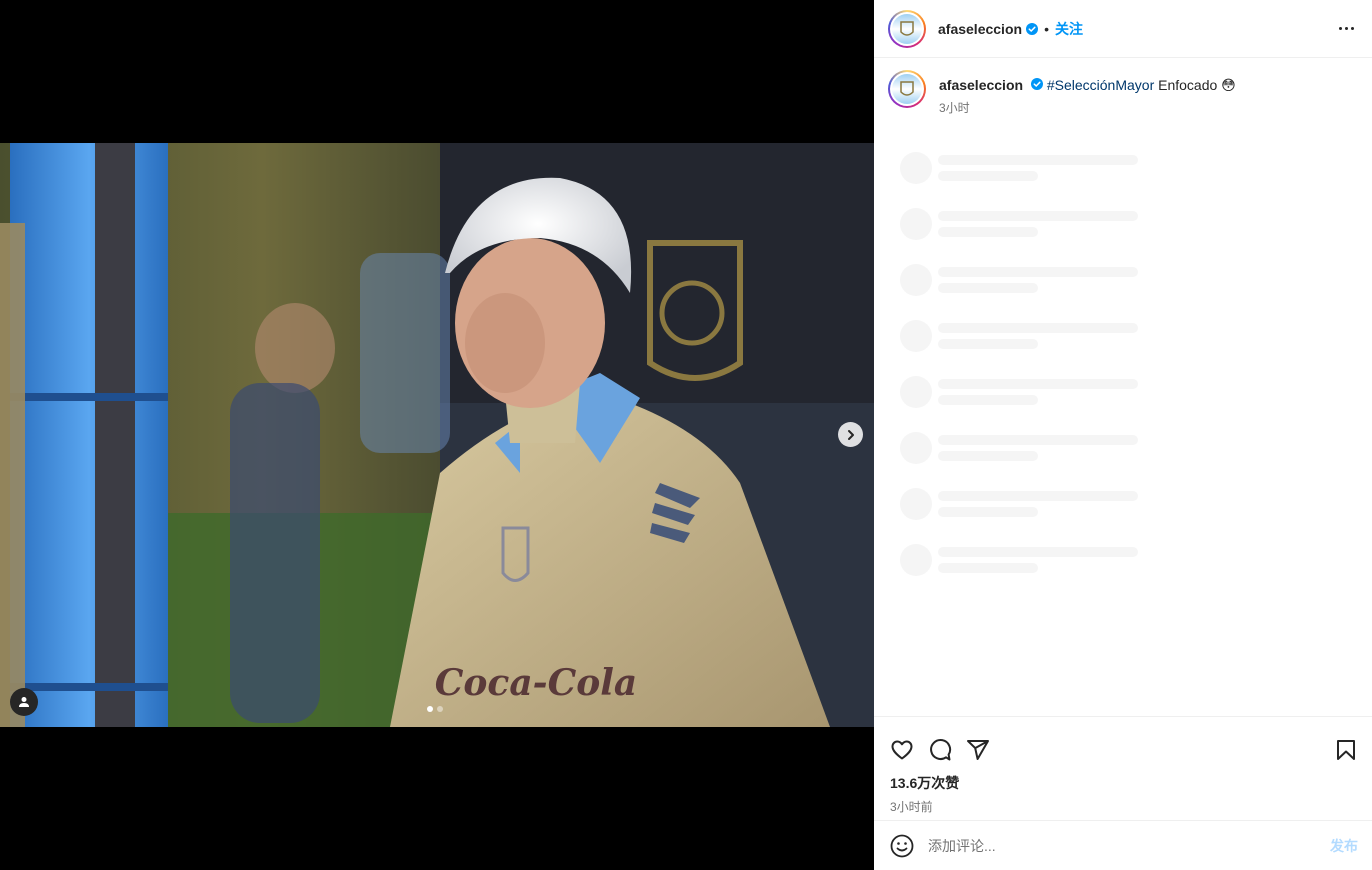 Image resolution: width=1372 pixels, height=870 pixels. I want to click on heart-icon, so click(902, 750).